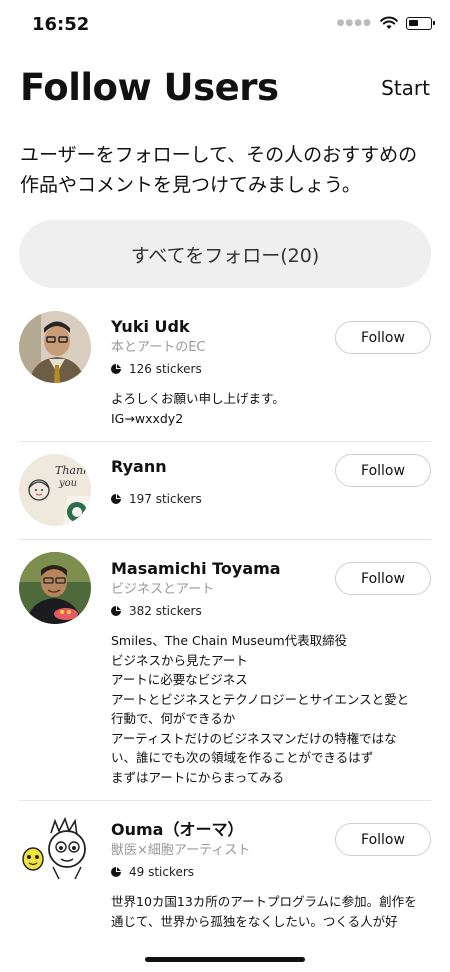  What do you see at coordinates (405, 88) in the screenshot?
I see `start-button: Start` at bounding box center [405, 88].